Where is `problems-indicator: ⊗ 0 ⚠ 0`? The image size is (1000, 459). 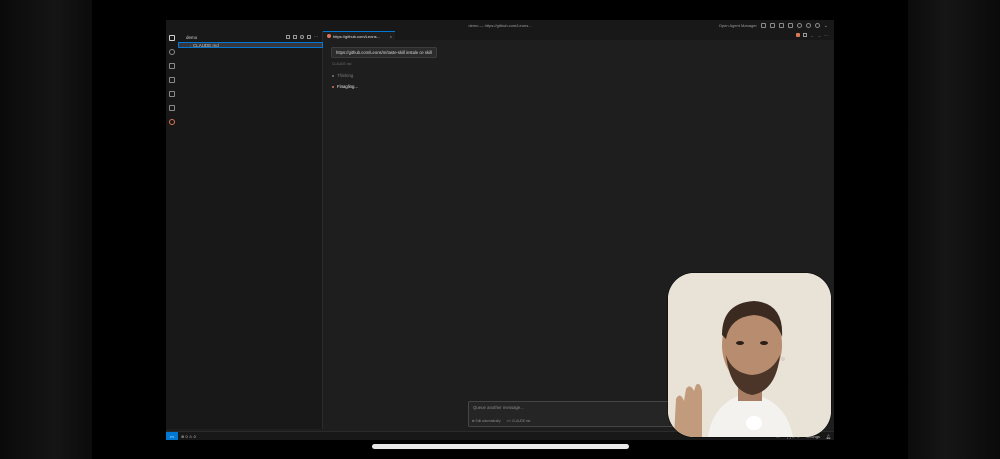
problems-indicator: ⊗ 0 ⚠ 0 is located at coordinates (188, 436).